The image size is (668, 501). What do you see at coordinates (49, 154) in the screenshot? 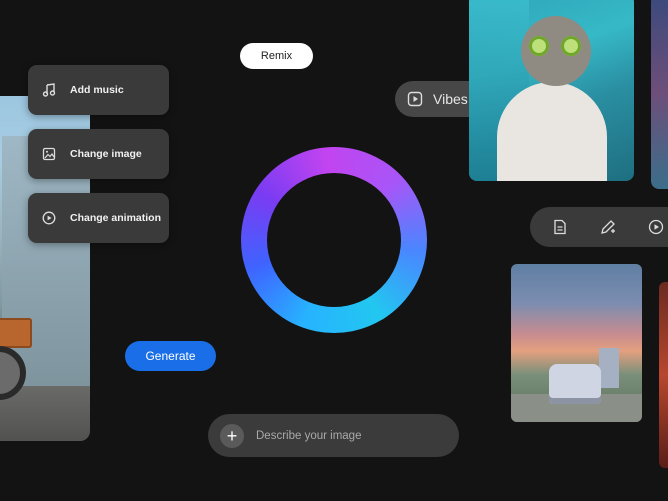
I see `image-edit-icon` at bounding box center [49, 154].